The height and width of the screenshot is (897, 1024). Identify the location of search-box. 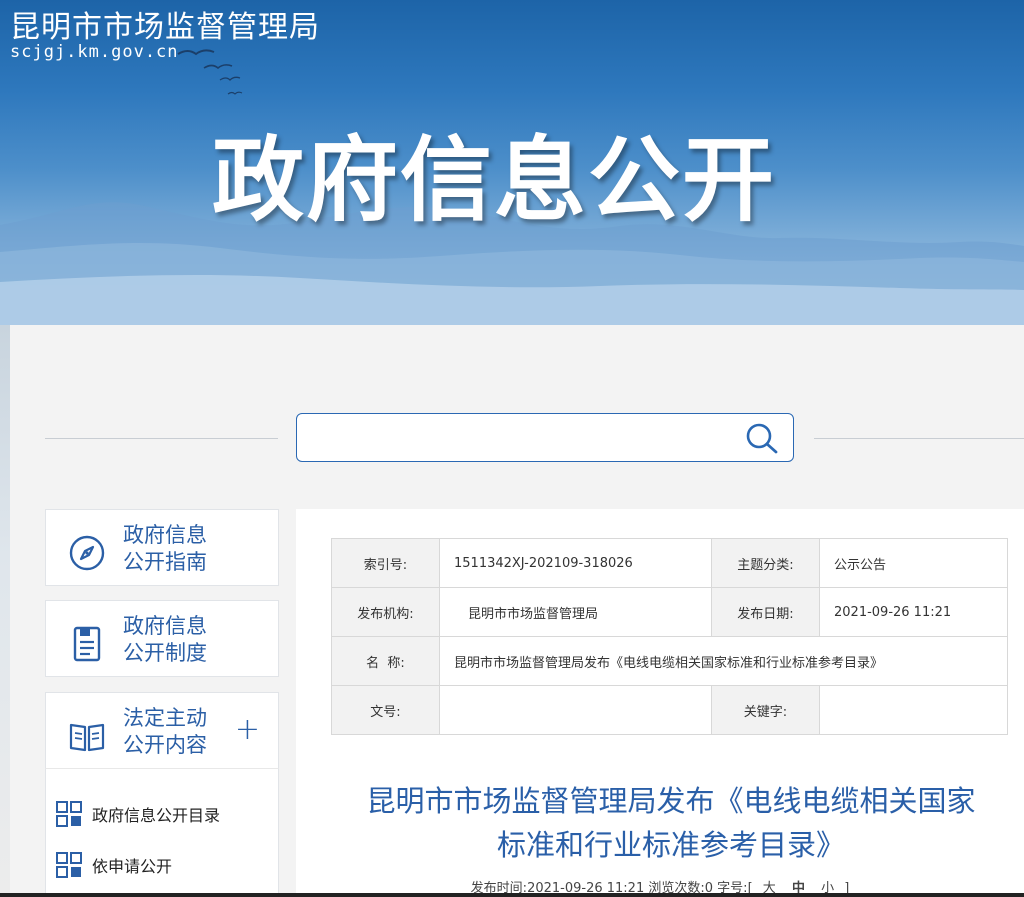
(545, 437).